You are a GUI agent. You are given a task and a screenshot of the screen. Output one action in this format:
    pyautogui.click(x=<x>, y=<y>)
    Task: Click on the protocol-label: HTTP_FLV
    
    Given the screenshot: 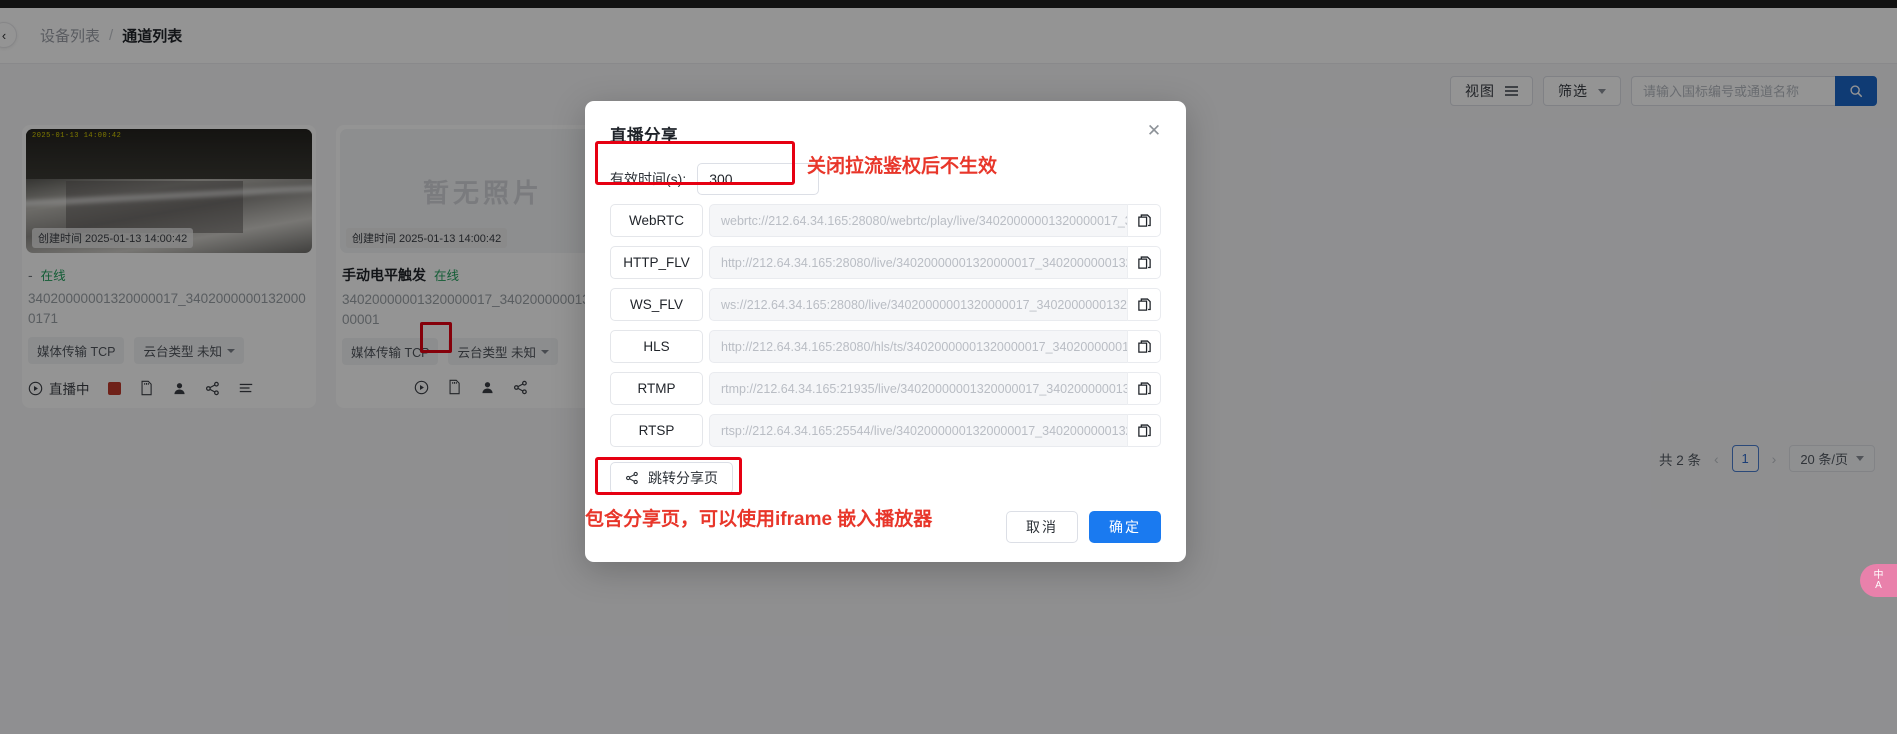 What is the action you would take?
    pyautogui.click(x=656, y=262)
    